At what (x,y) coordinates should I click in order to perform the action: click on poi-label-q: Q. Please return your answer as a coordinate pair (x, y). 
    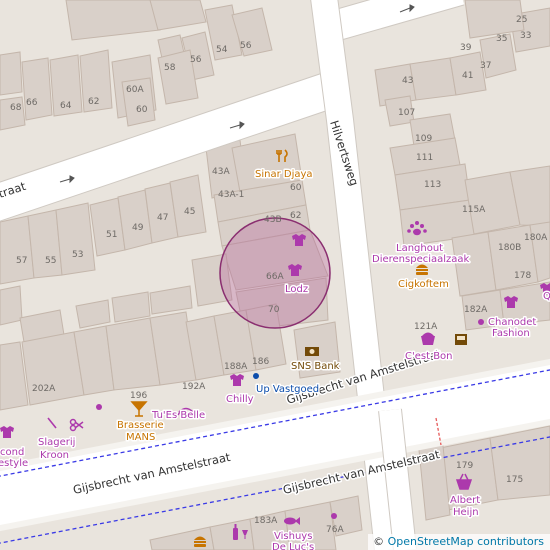
    Looking at the image, I should click on (546, 296).